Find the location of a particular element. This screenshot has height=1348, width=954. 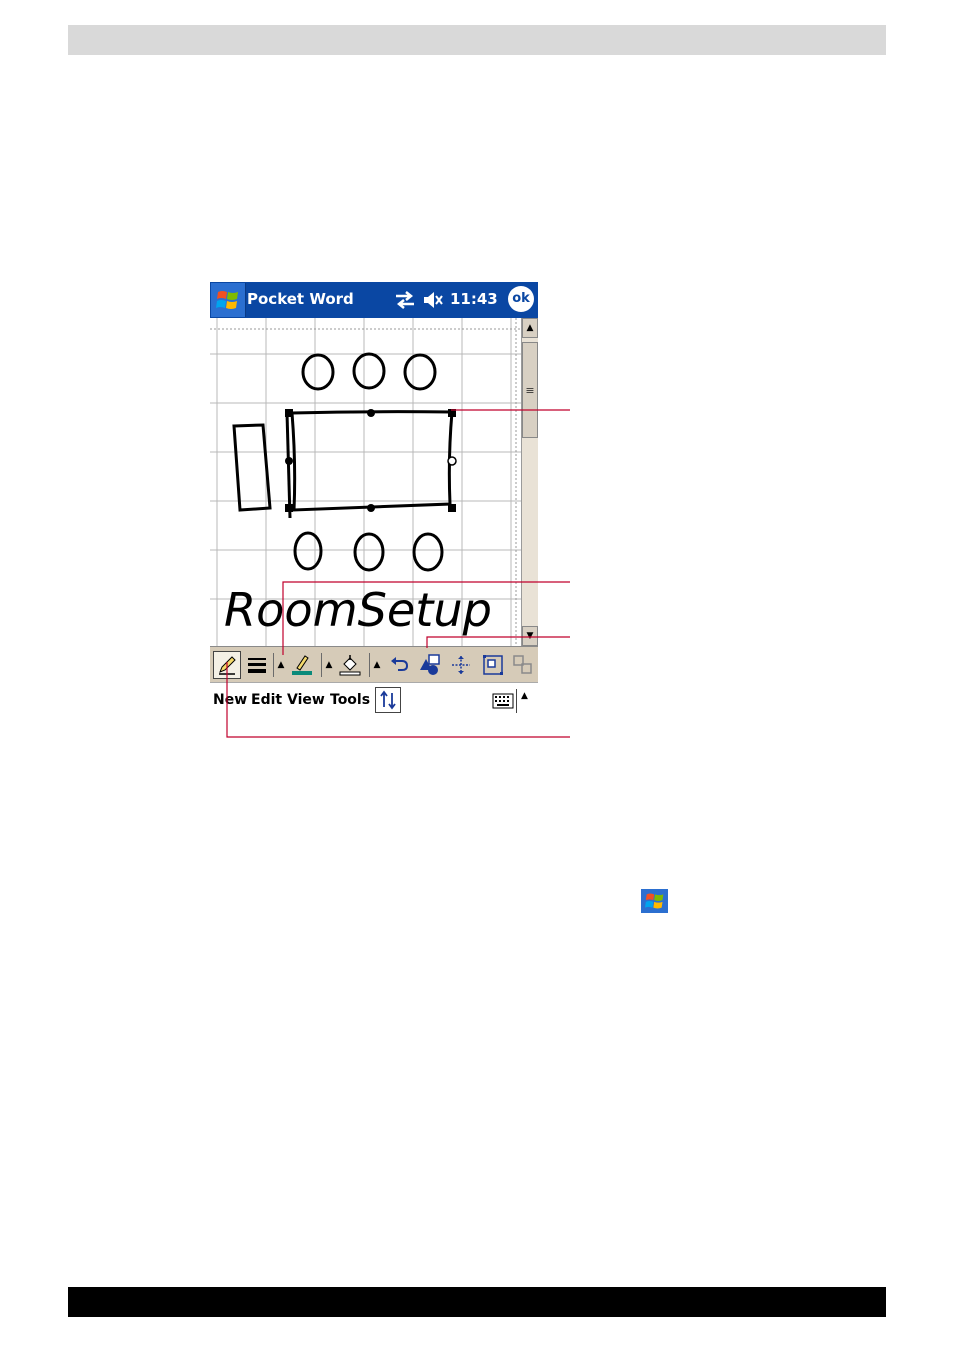

shapes-button is located at coordinates (430, 665).